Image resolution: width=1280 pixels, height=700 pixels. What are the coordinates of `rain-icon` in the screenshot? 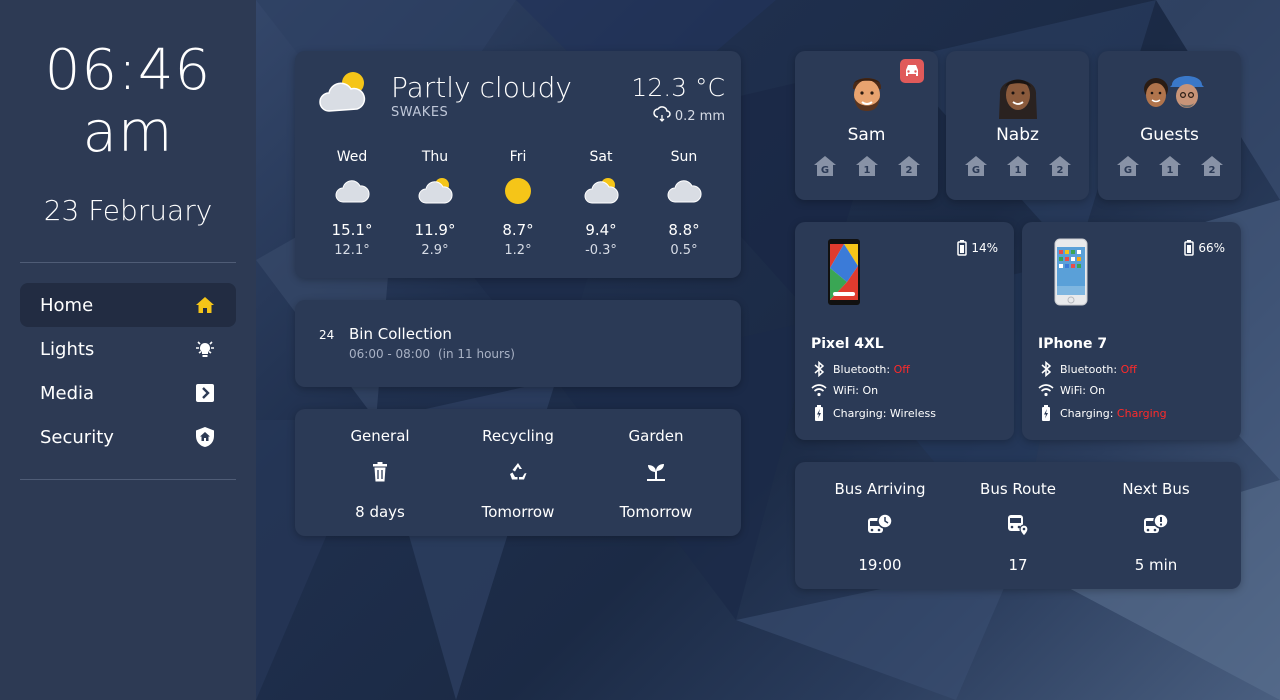 It's located at (662, 116).